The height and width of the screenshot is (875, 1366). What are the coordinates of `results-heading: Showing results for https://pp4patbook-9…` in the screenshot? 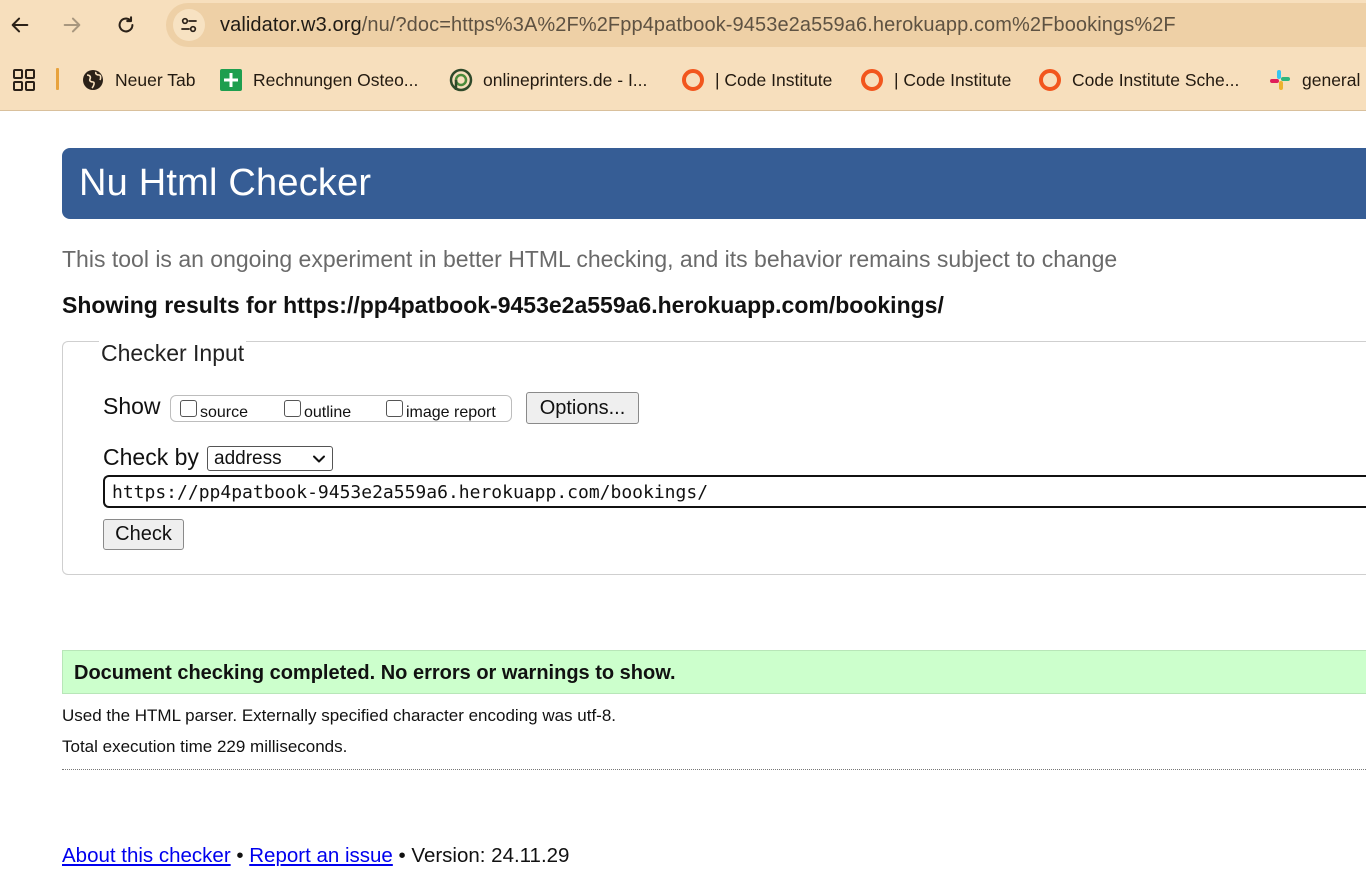 It's located at (503, 305).